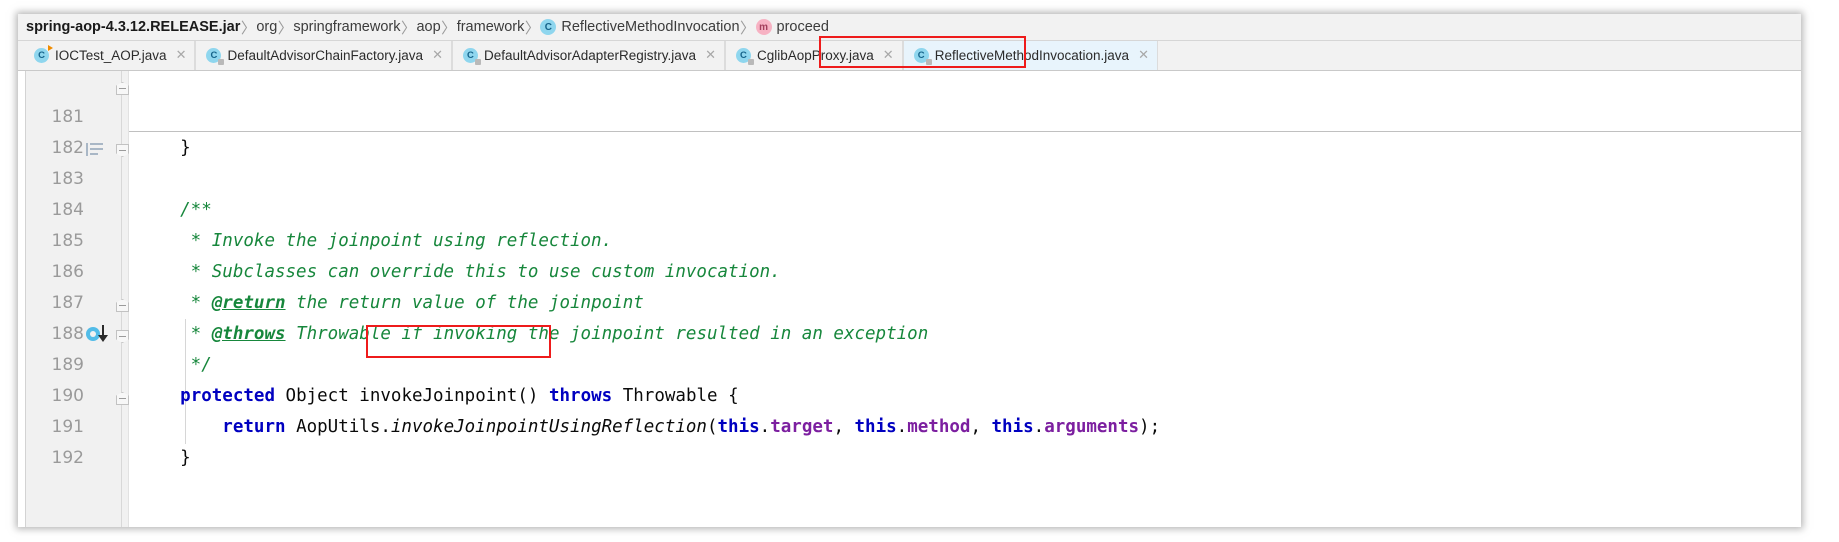 The width and height of the screenshot is (1839, 542). I want to click on breadcrumb-label: ReflectiveMethodInvocation, so click(650, 27).